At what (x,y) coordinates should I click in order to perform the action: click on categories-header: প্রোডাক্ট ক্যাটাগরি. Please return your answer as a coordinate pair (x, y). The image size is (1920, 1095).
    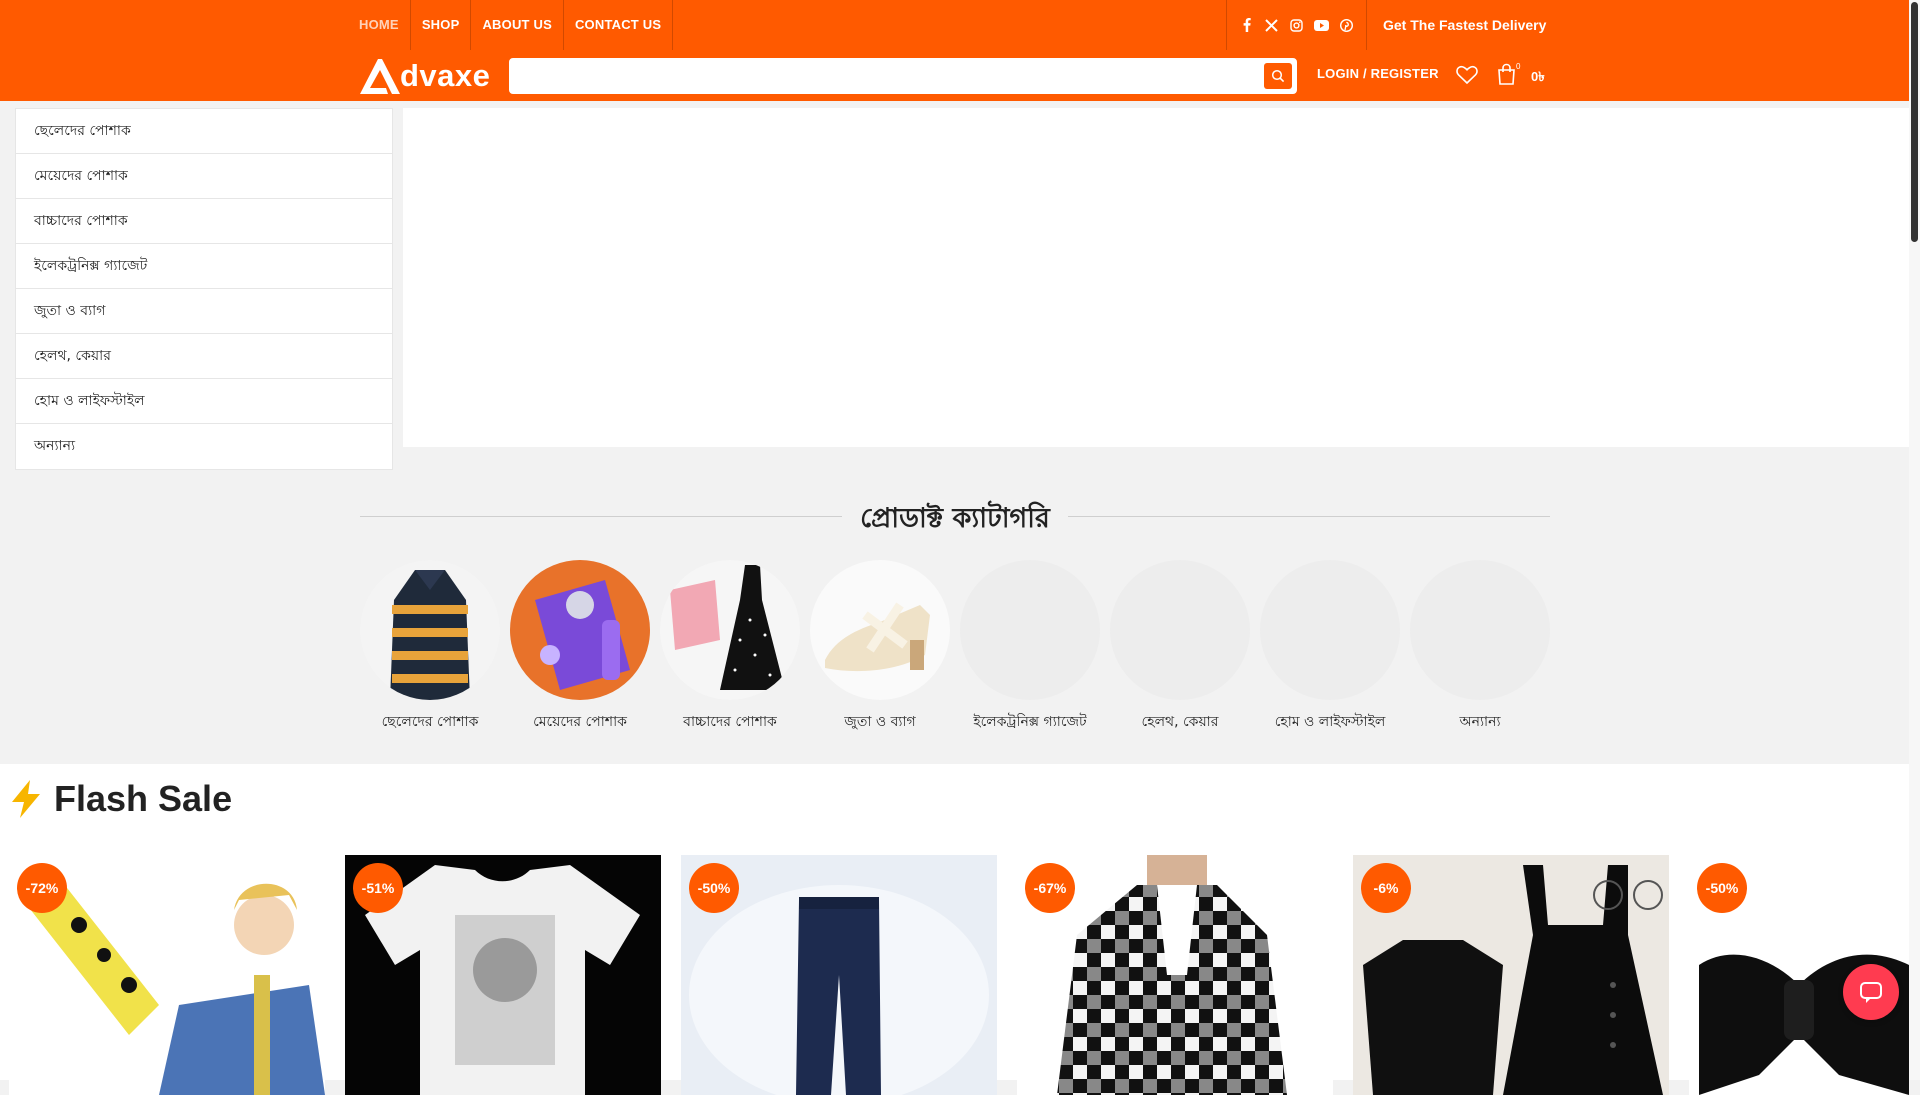
    Looking at the image, I should click on (955, 516).